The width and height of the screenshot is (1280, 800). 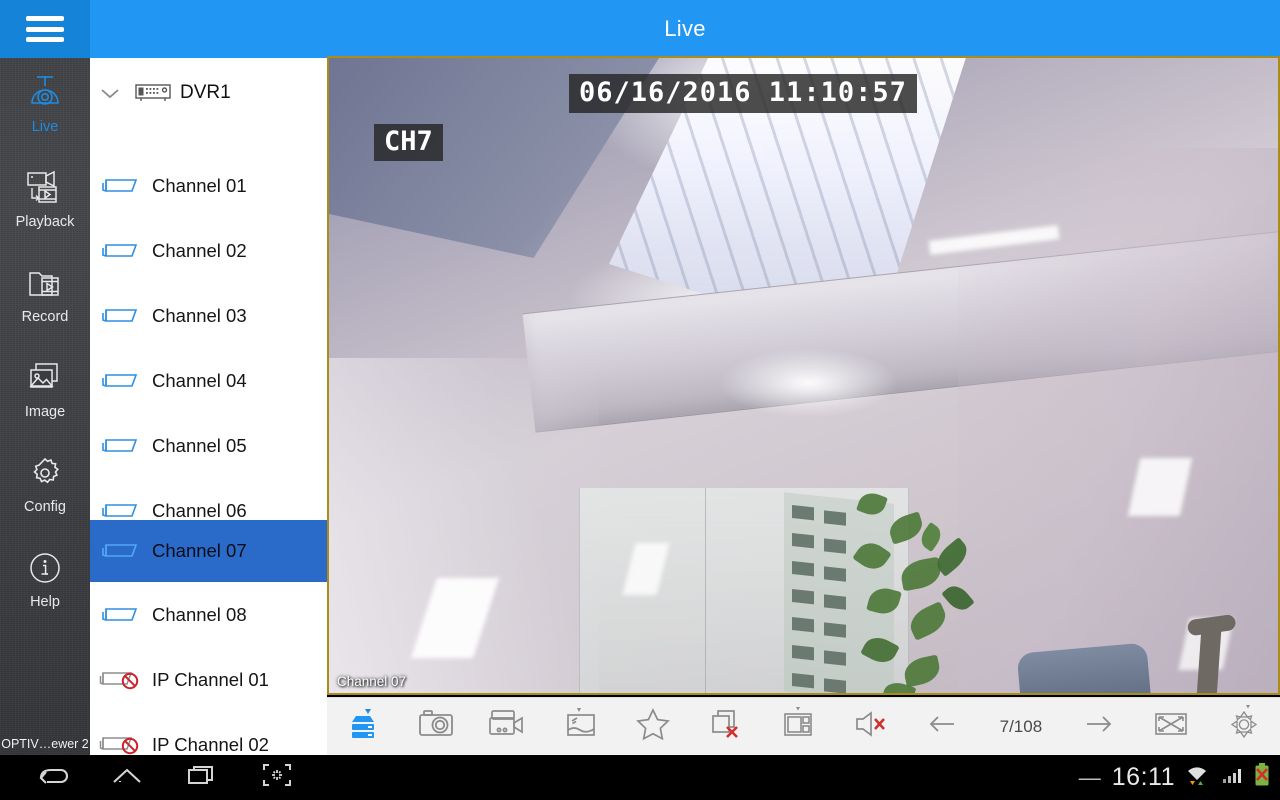 What do you see at coordinates (45, 103) in the screenshot?
I see `sidebar-item-live: Live` at bounding box center [45, 103].